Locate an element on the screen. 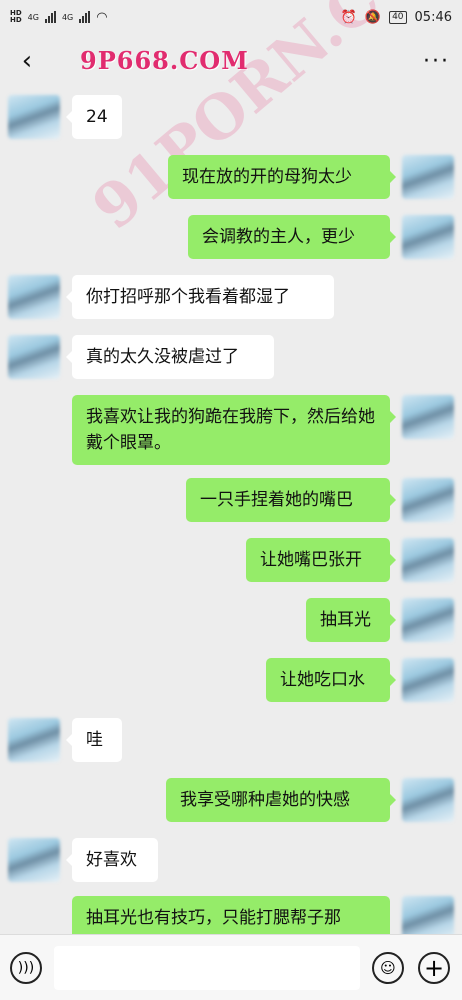  incoming-message: 你打招呼那个我看着都湿了 is located at coordinates (200, 297).